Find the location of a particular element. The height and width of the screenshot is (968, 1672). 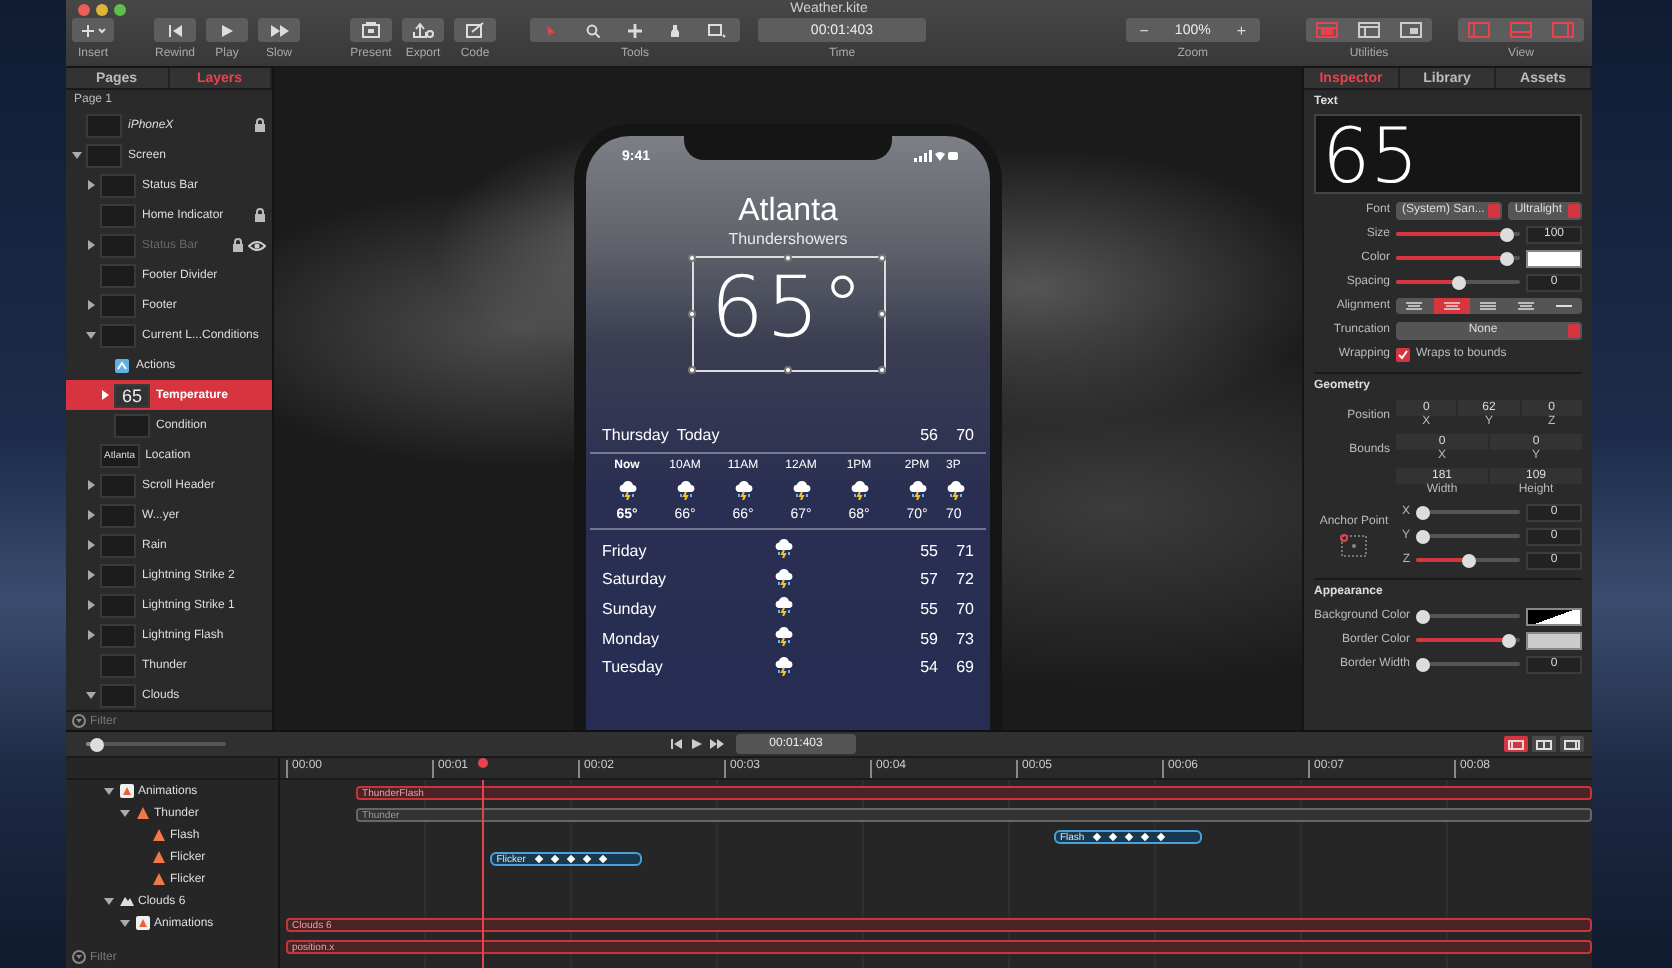

high-temp: 69 is located at coordinates (964, 667).